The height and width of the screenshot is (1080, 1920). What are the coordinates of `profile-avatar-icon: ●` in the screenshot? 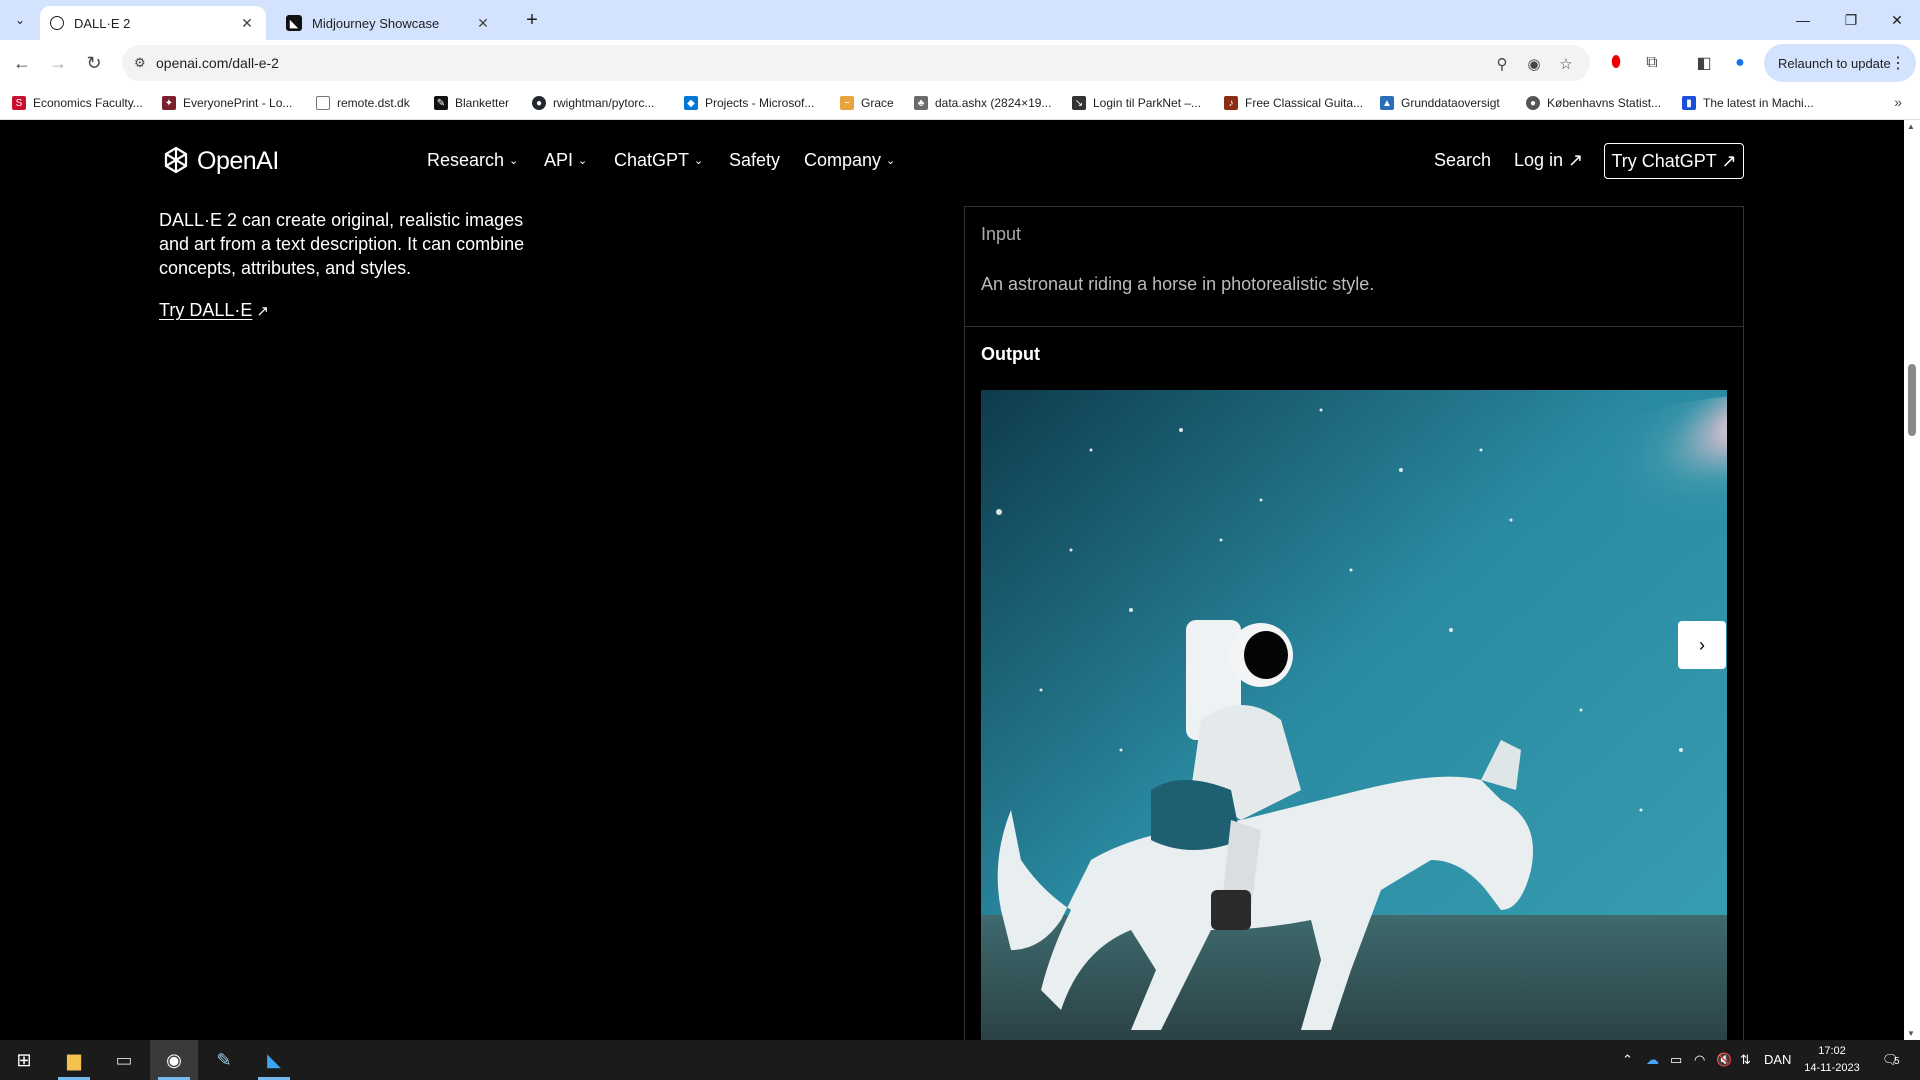 It's located at (1740, 63).